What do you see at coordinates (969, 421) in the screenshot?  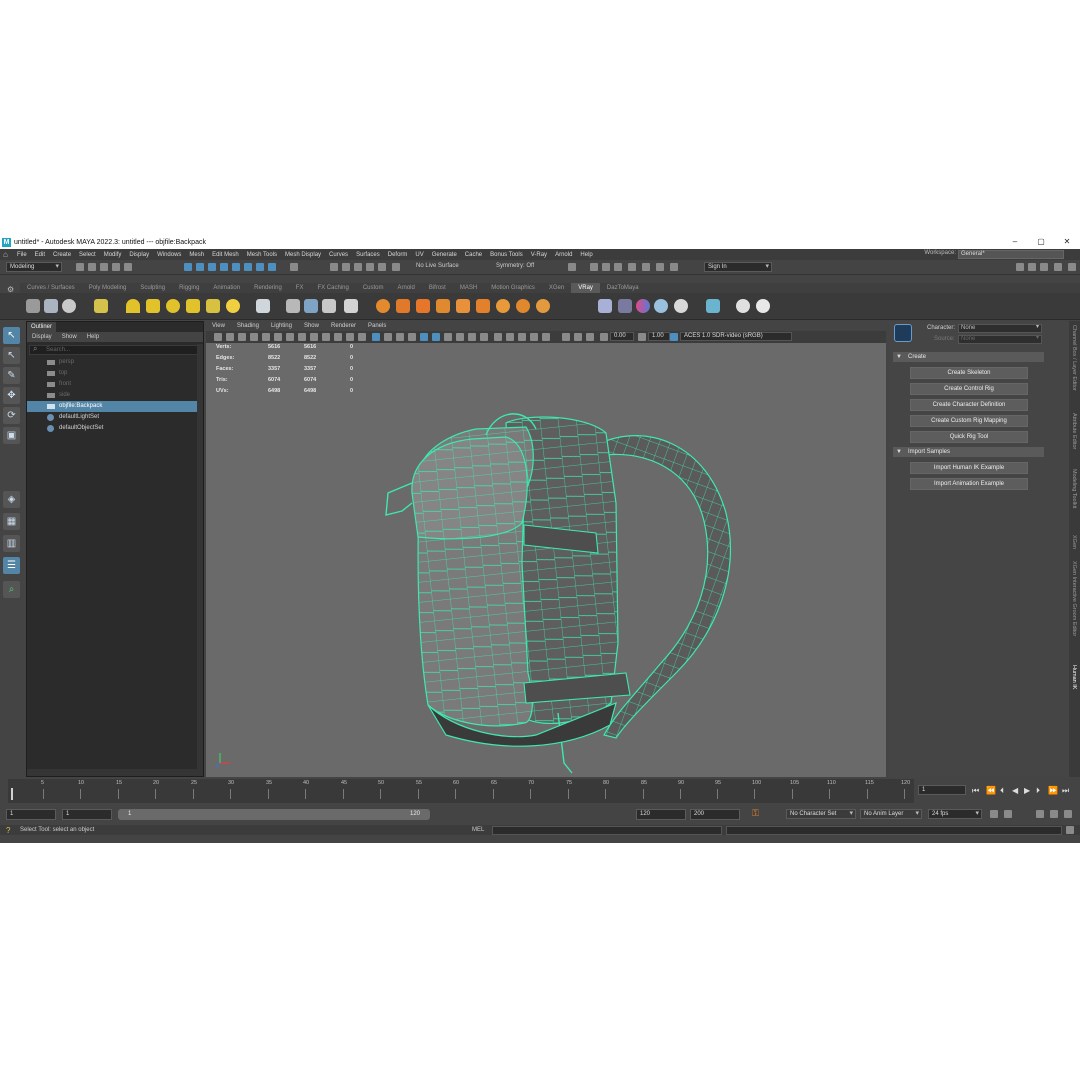 I see `create-custom-rig-mapping-button: Create Custom Rig Mapping` at bounding box center [969, 421].